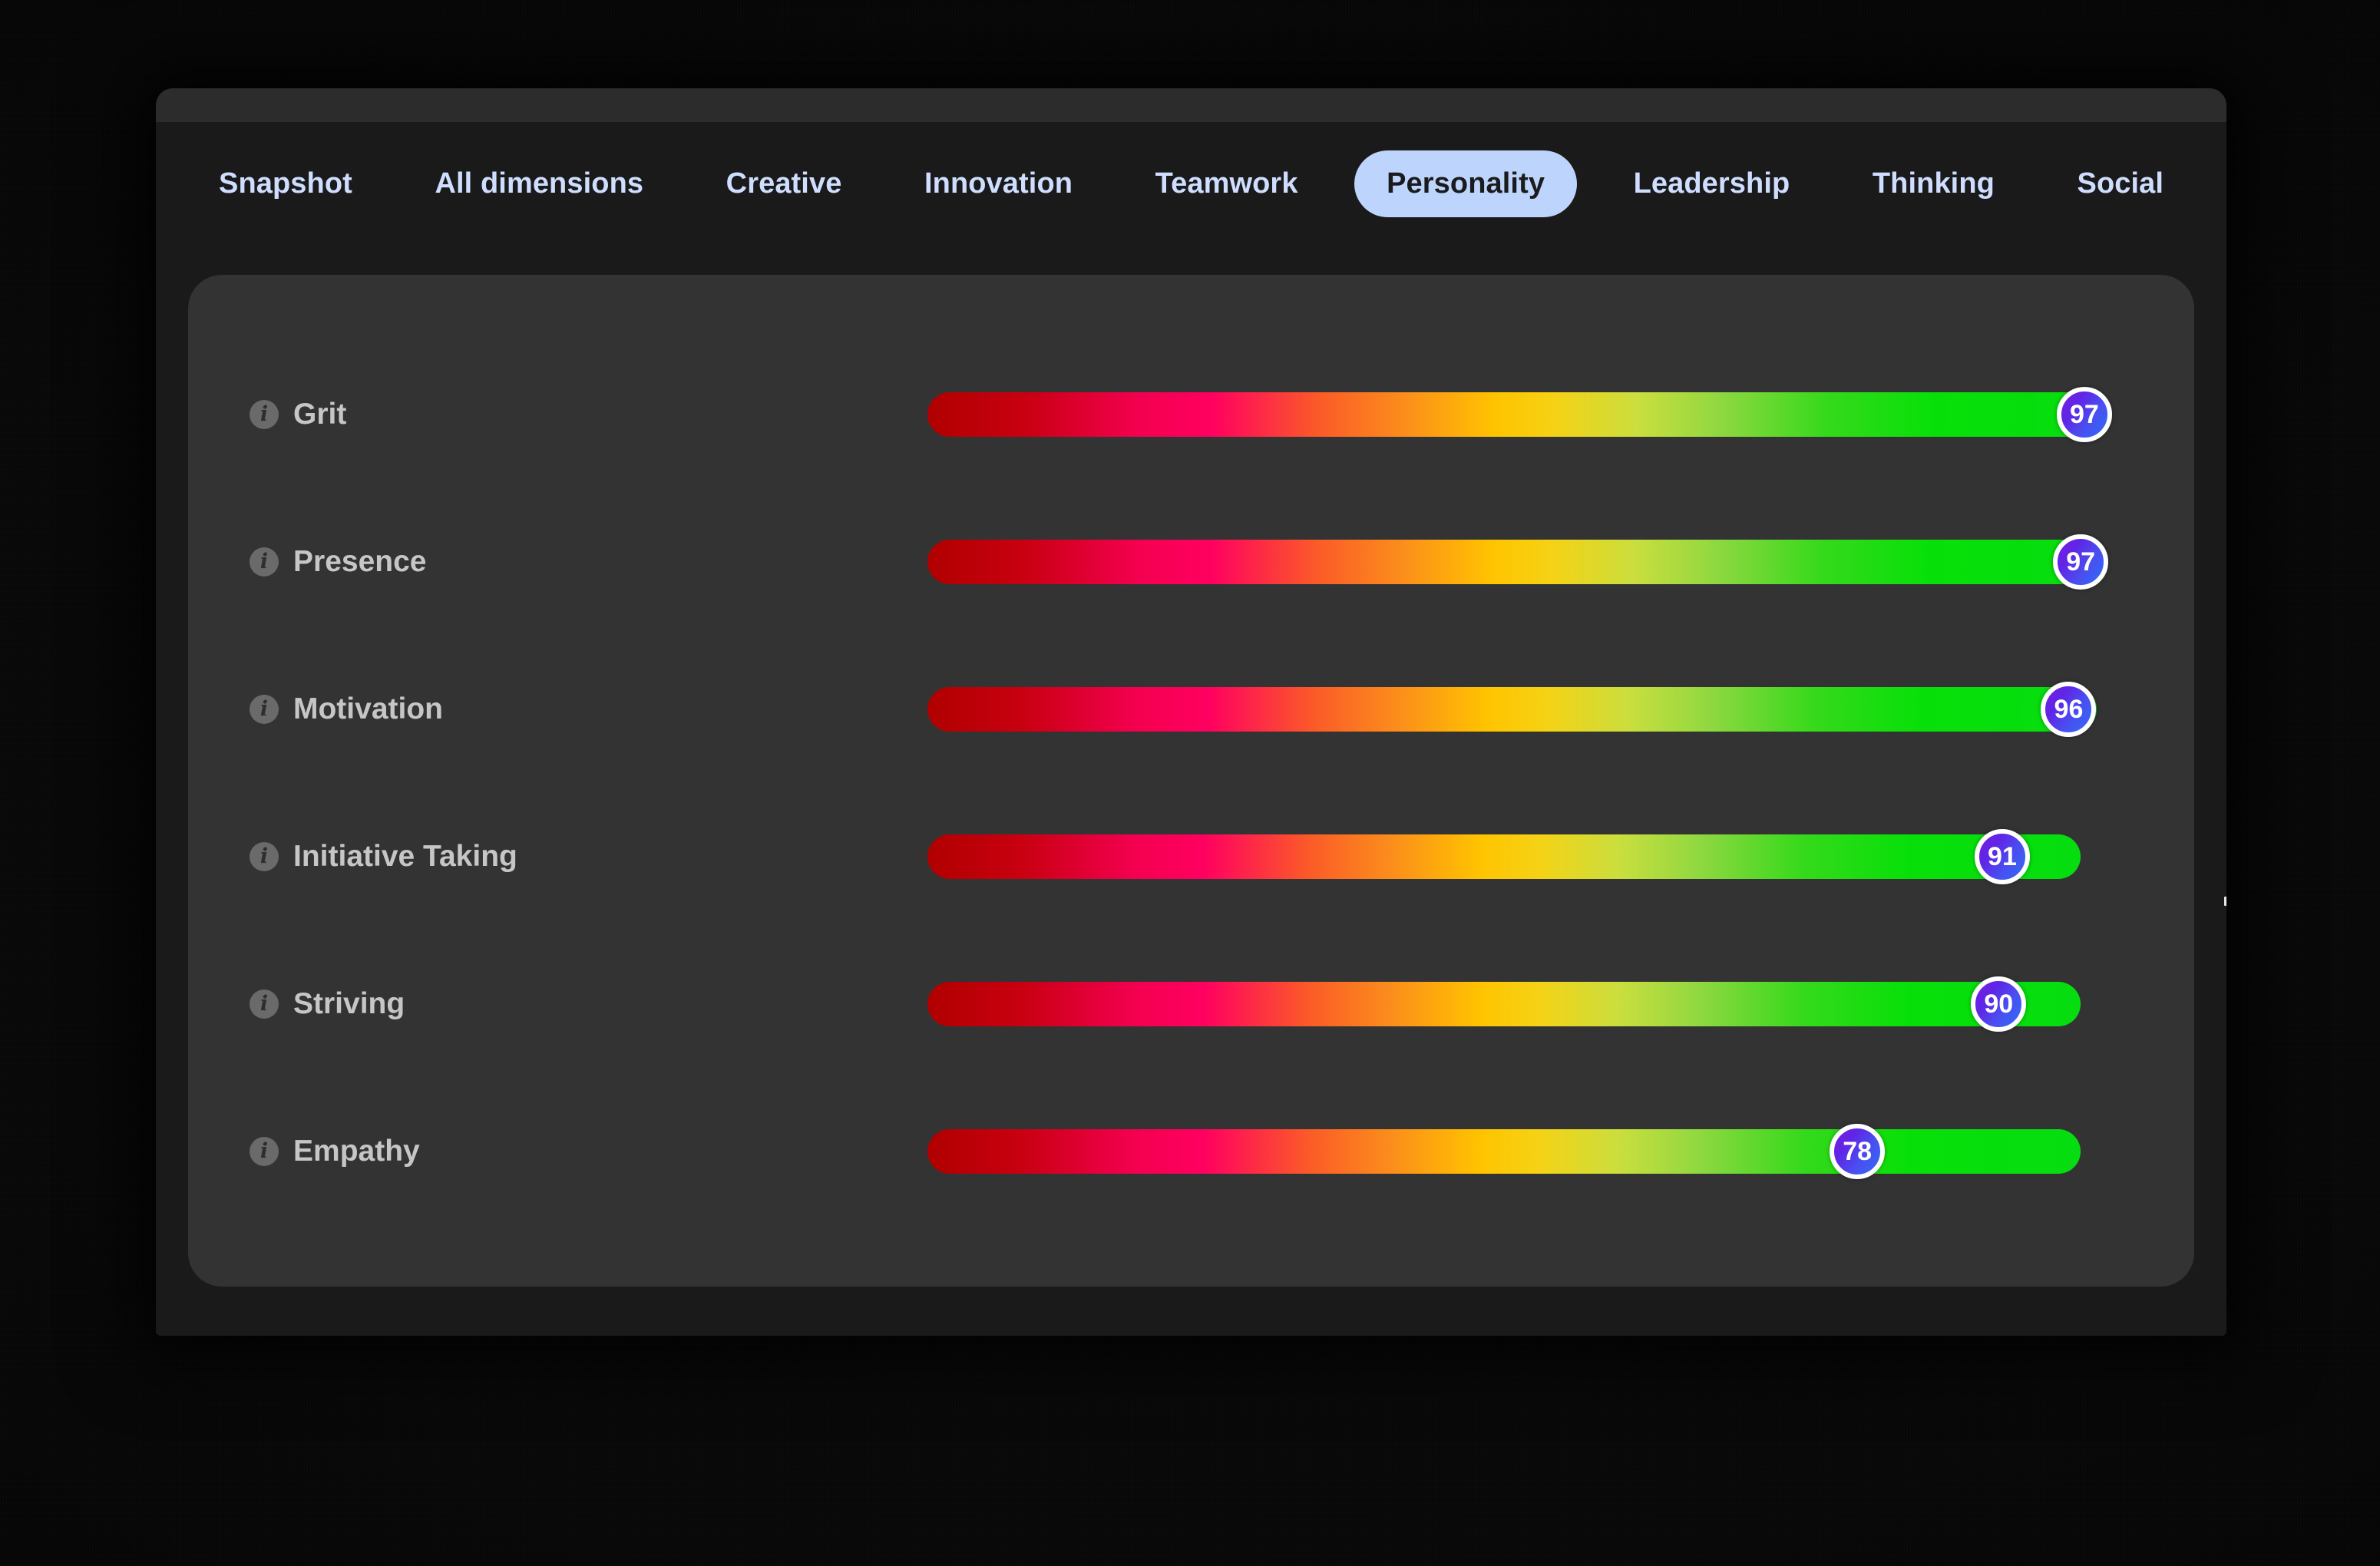  I want to click on tab-social: Social, so click(2120, 184).